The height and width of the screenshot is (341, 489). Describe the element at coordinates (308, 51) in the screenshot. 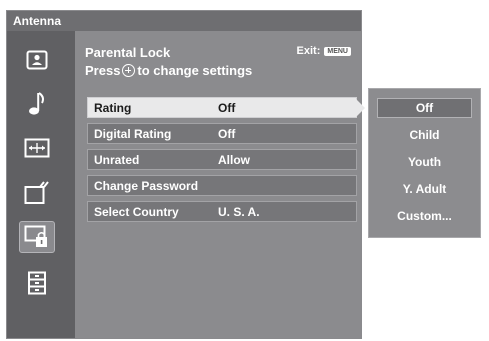

I see `exit-label: Exit:` at that location.